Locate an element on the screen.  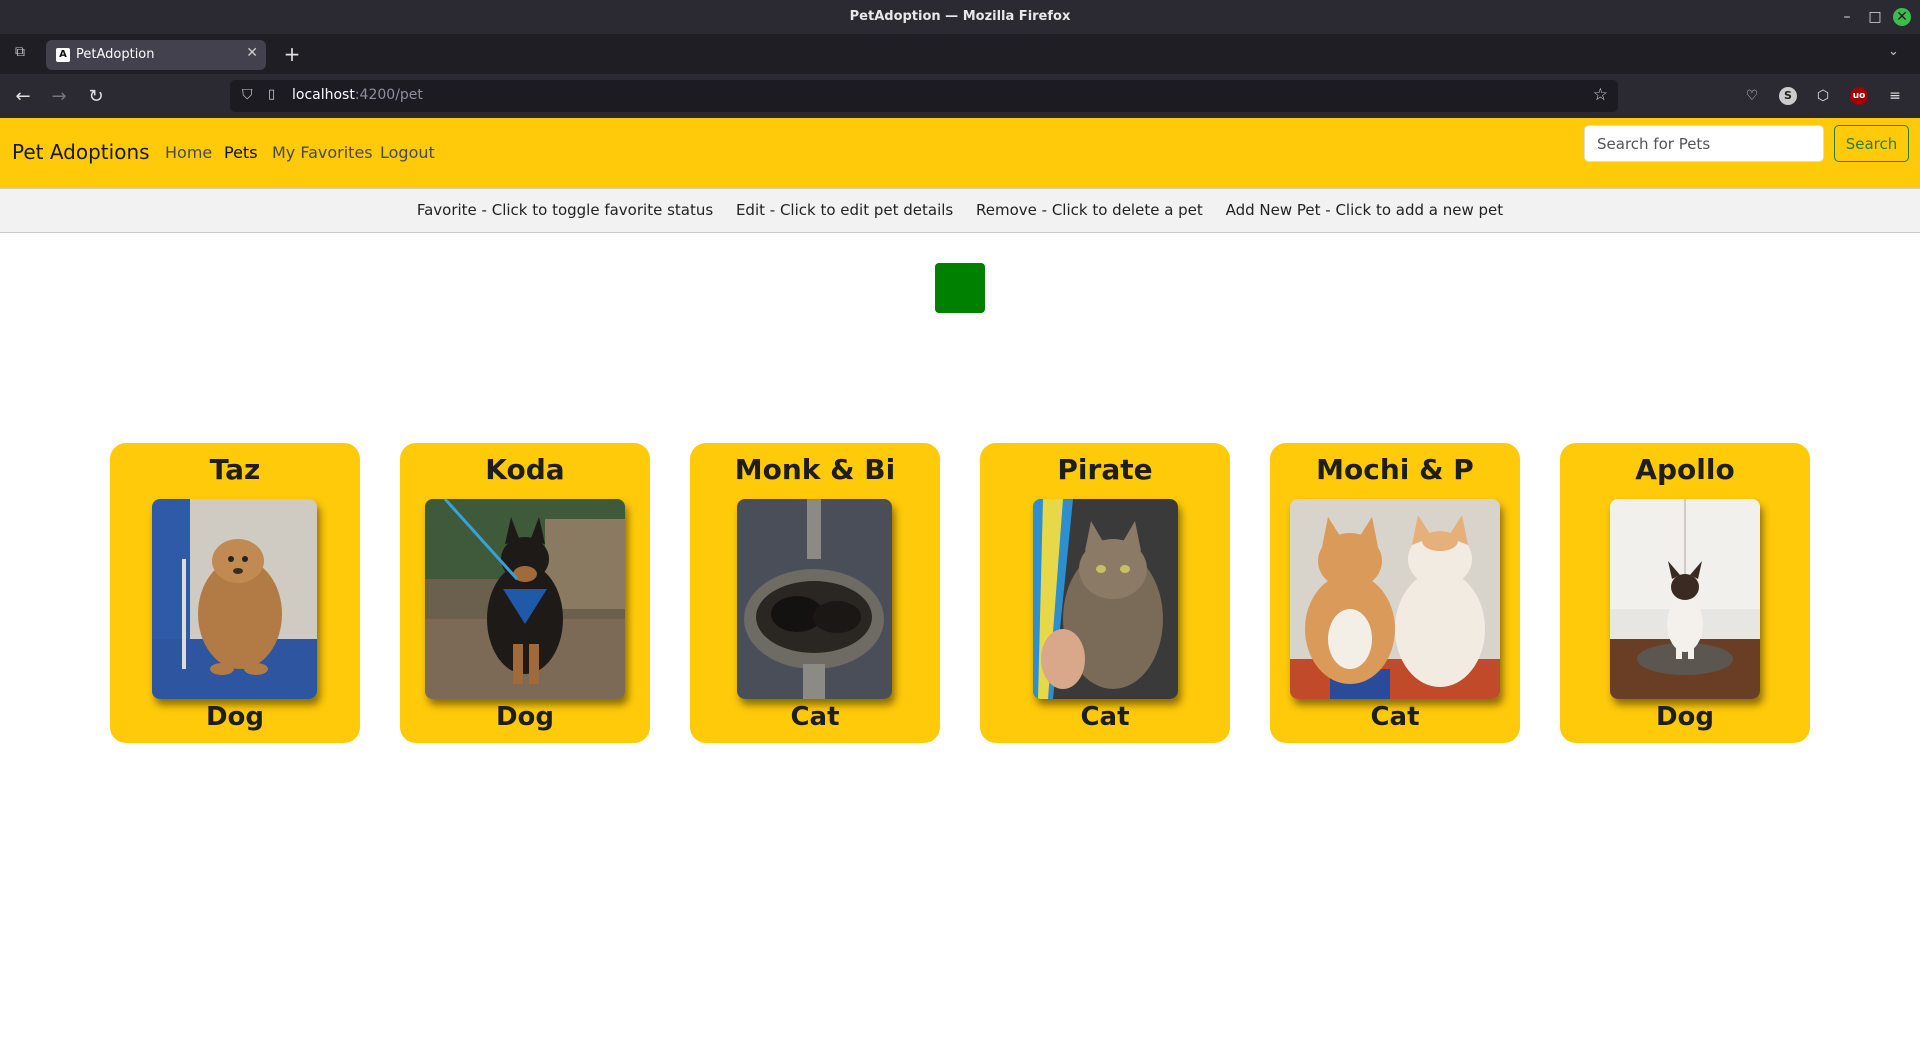
search-input is located at coordinates (1704, 143).